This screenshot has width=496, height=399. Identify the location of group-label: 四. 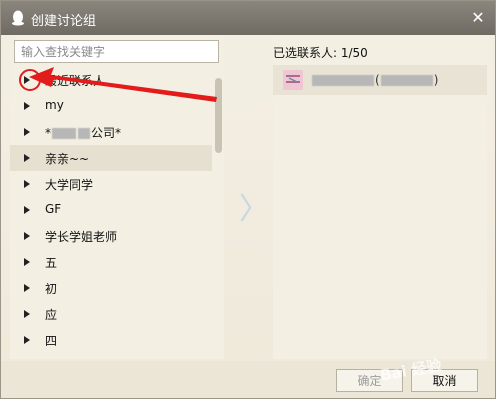
(51, 341).